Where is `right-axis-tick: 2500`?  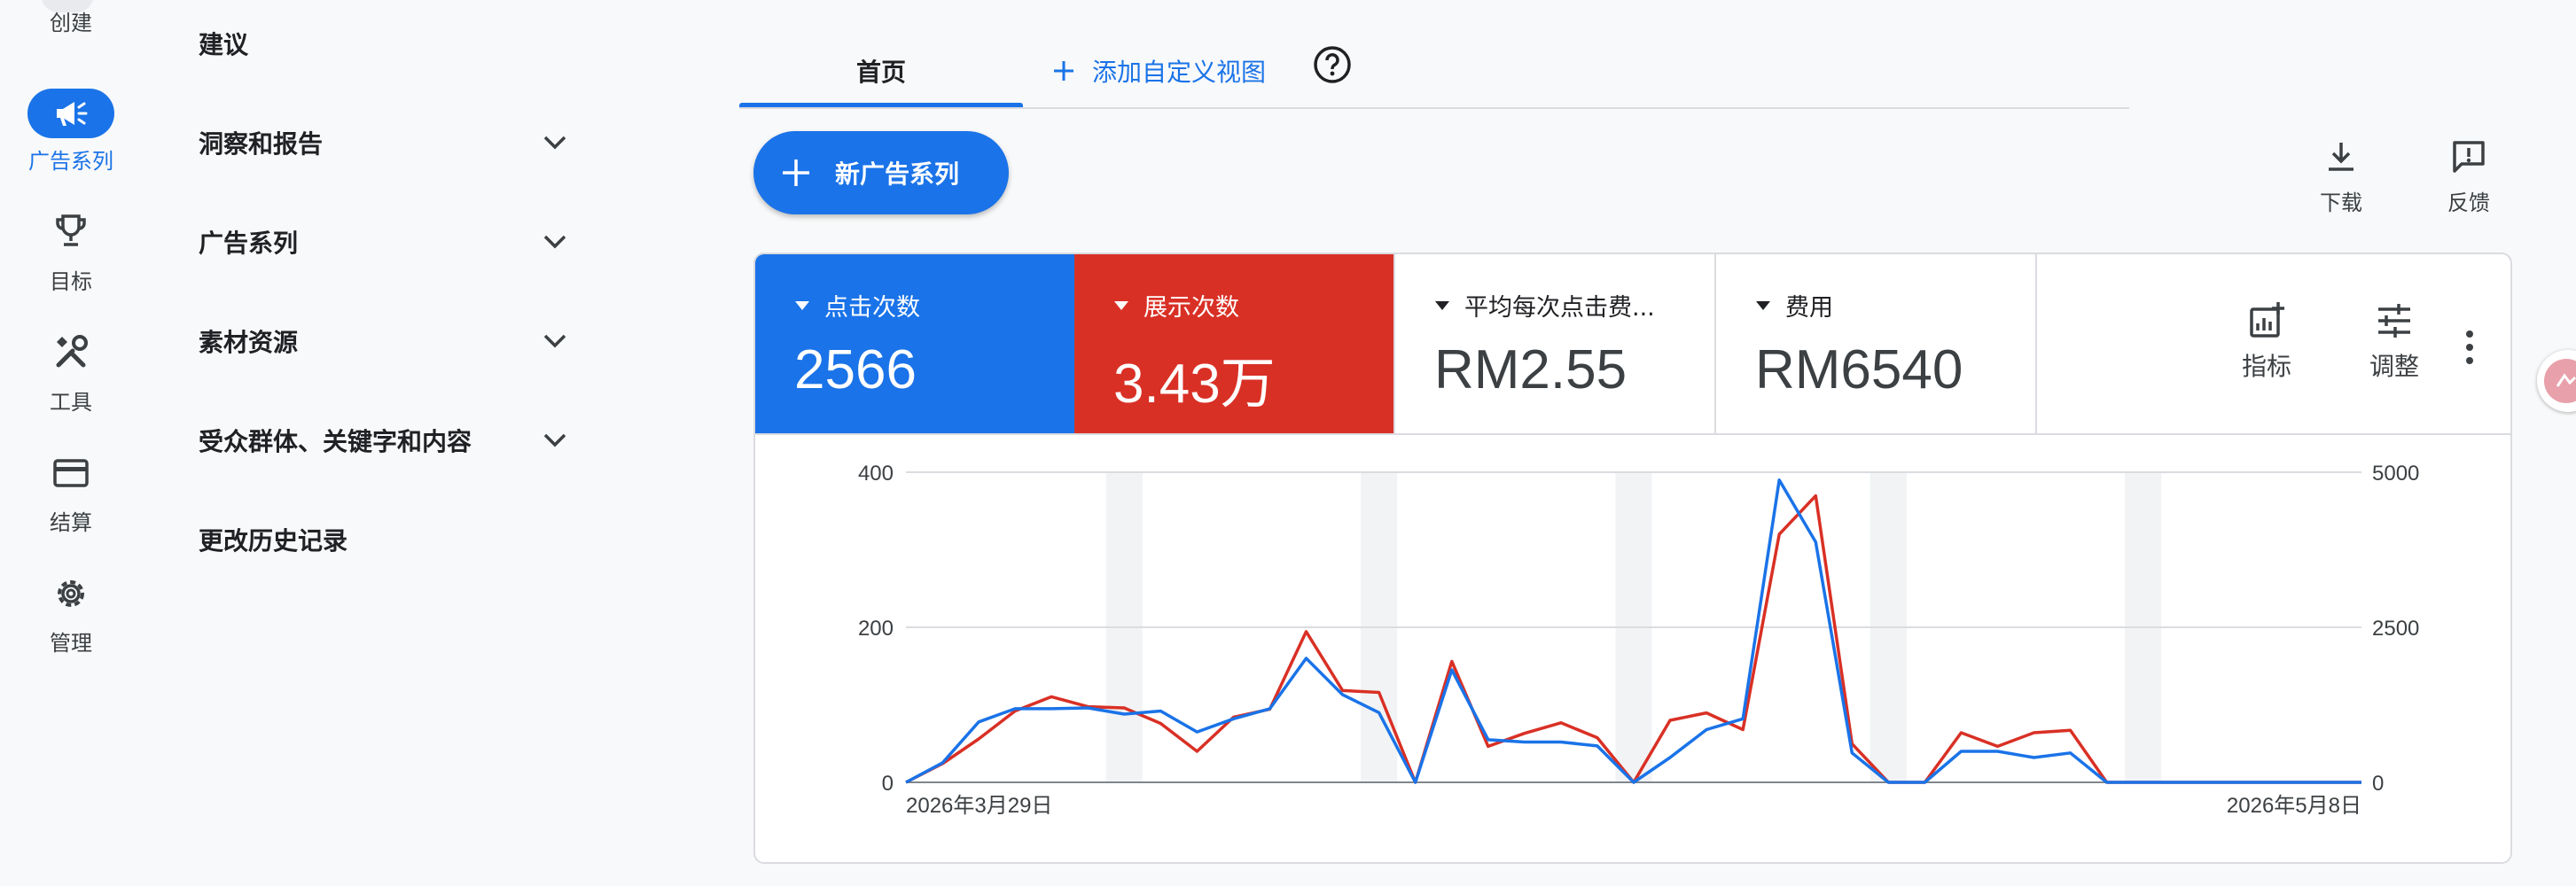
right-axis-tick: 2500 is located at coordinates (2395, 629).